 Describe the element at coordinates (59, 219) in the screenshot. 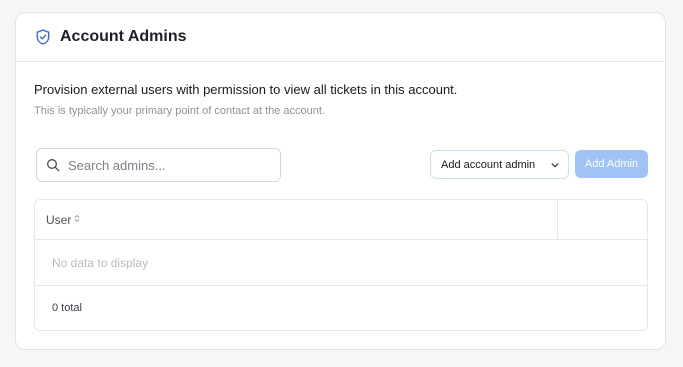

I see `column-header-label: User` at that location.